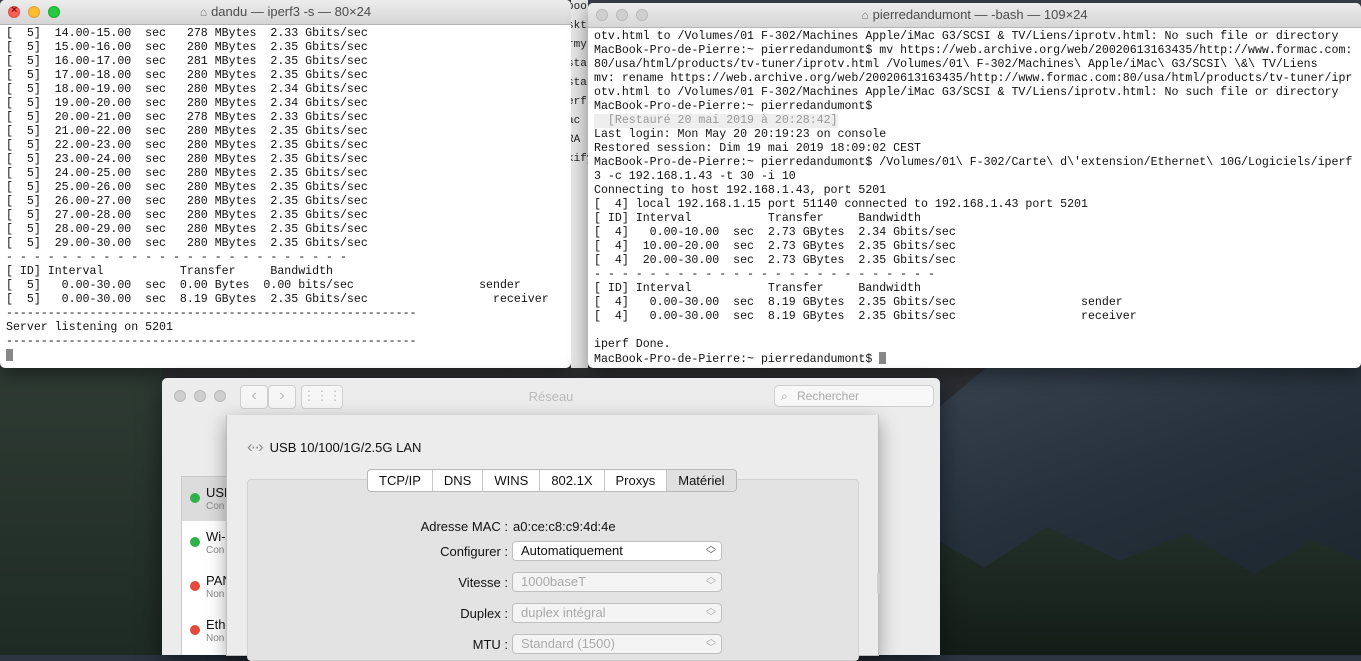 Image resolution: width=1361 pixels, height=661 pixels. Describe the element at coordinates (579, 102) in the screenshot. I see `background-window-text: erf` at that location.